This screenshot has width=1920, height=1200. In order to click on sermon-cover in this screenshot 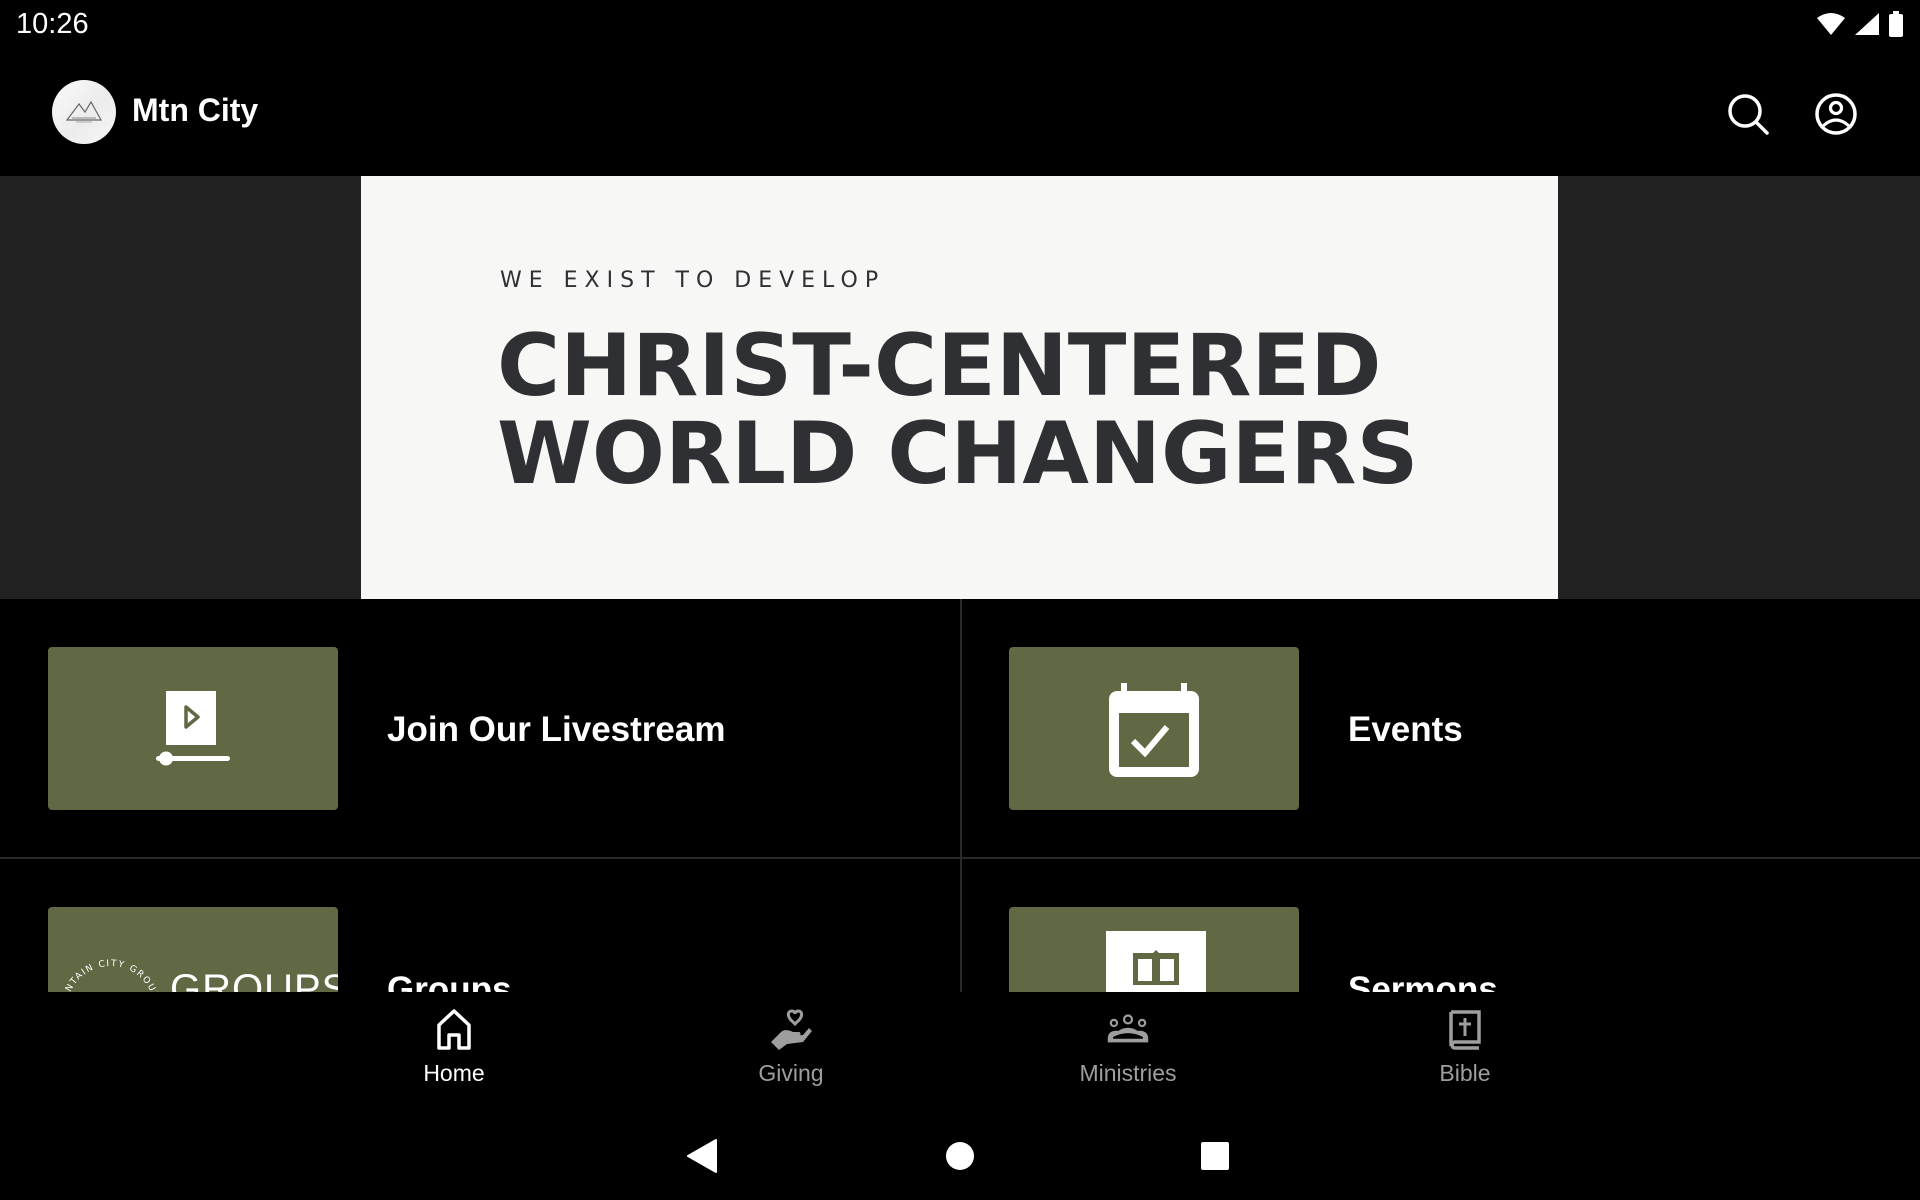, I will do `click(1156, 961)`.